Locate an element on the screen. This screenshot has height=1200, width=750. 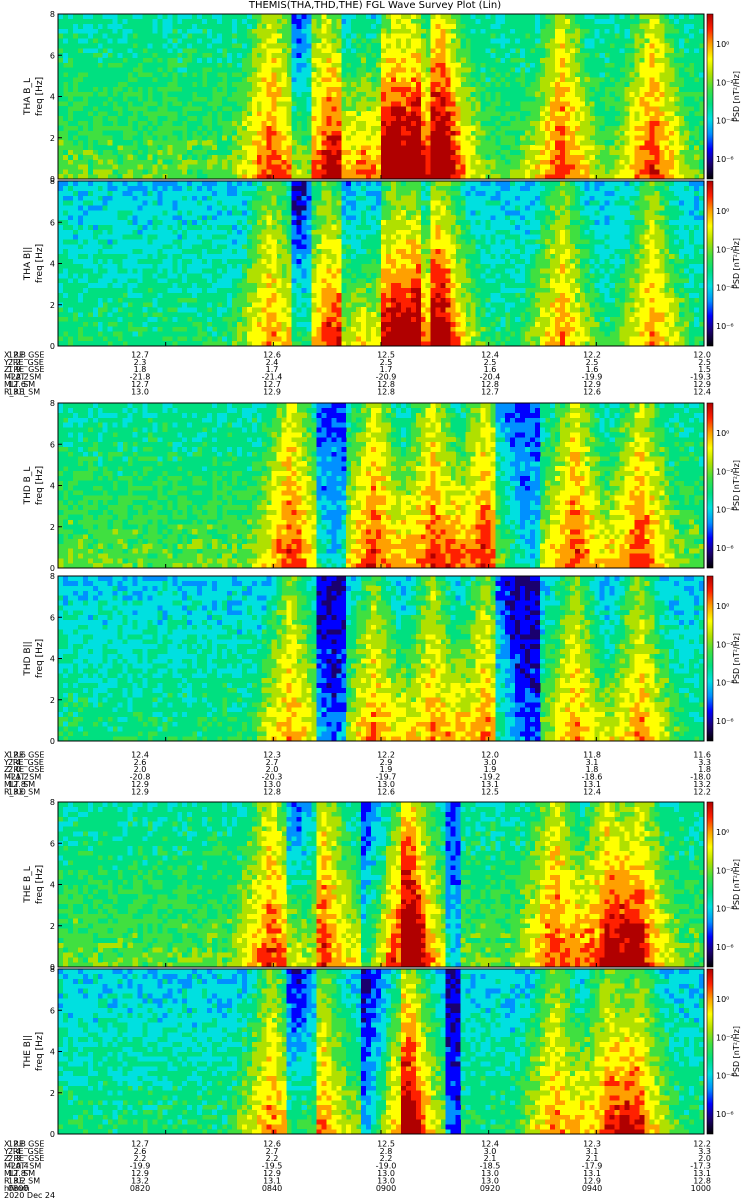
colorbar is located at coordinates (710, 96).